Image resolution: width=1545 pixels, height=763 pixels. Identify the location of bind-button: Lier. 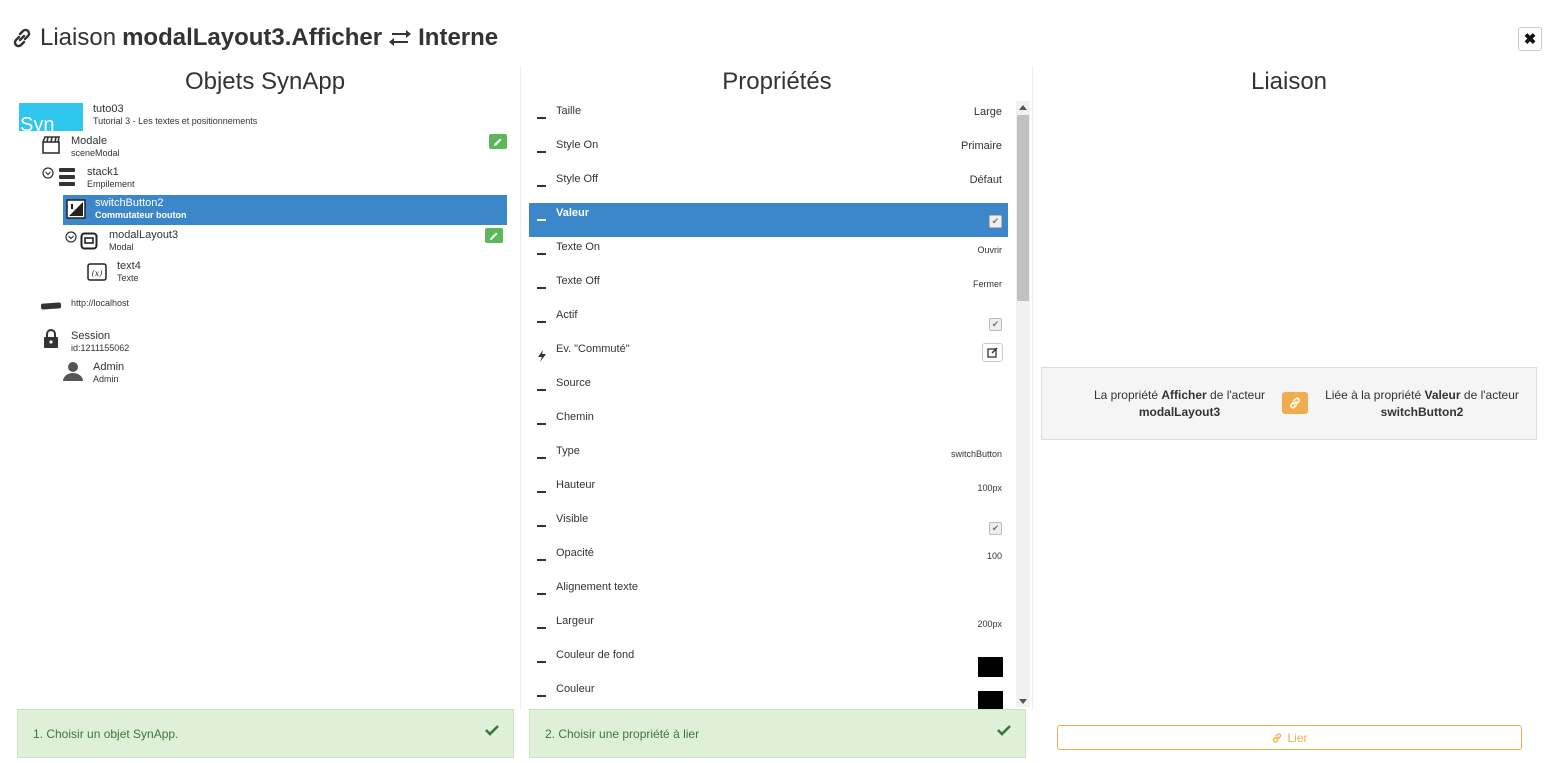
(1289, 737).